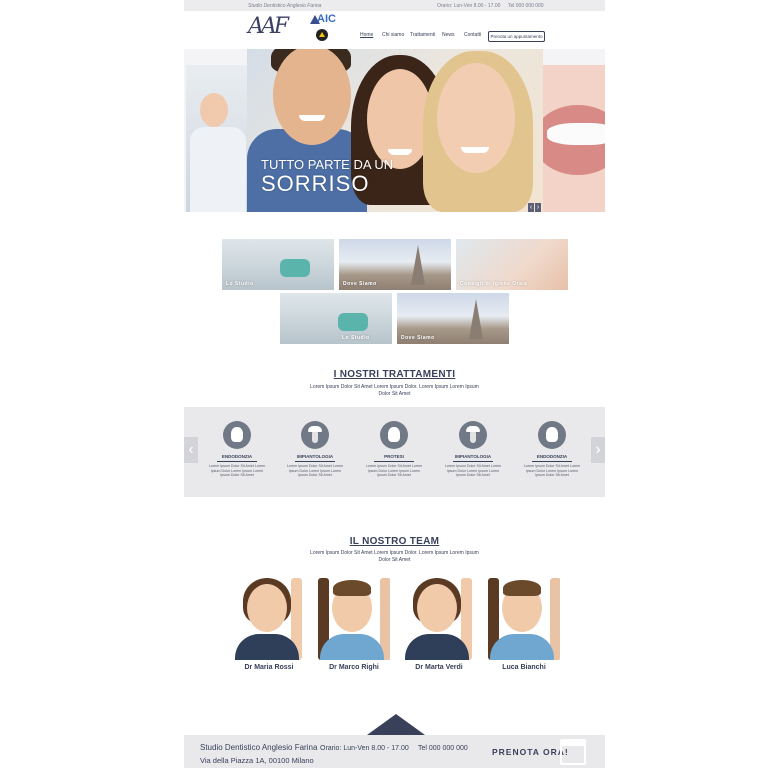 The width and height of the screenshot is (768, 768). What do you see at coordinates (422, 35) in the screenshot?
I see `nav-item-trattamenti: Trattamenti` at bounding box center [422, 35].